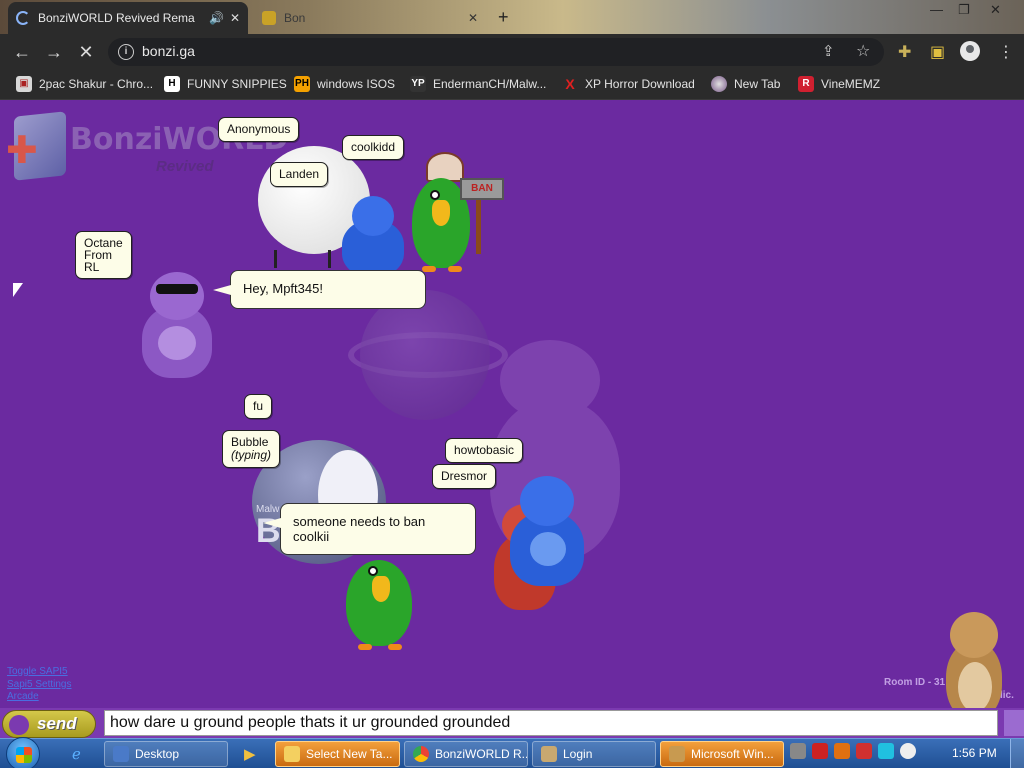 The height and width of the screenshot is (768, 1024). Describe the element at coordinates (250, 442) in the screenshot. I see `nametag-bubble-name: Bubble` at that location.